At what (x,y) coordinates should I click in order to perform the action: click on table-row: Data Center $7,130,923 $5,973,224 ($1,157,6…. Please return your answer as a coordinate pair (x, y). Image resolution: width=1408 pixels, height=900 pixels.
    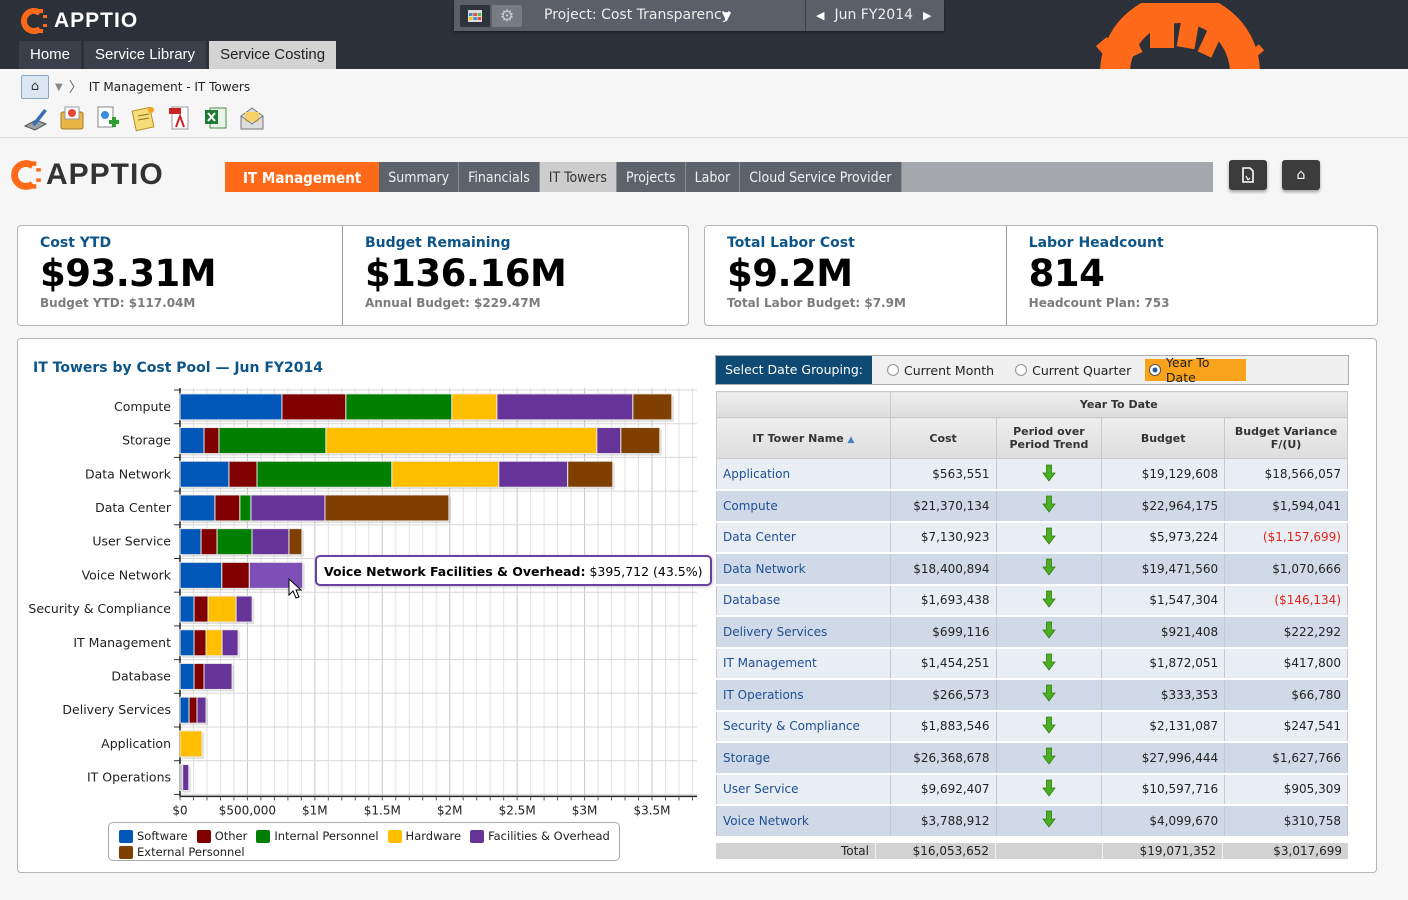
    Looking at the image, I should click on (1032, 537).